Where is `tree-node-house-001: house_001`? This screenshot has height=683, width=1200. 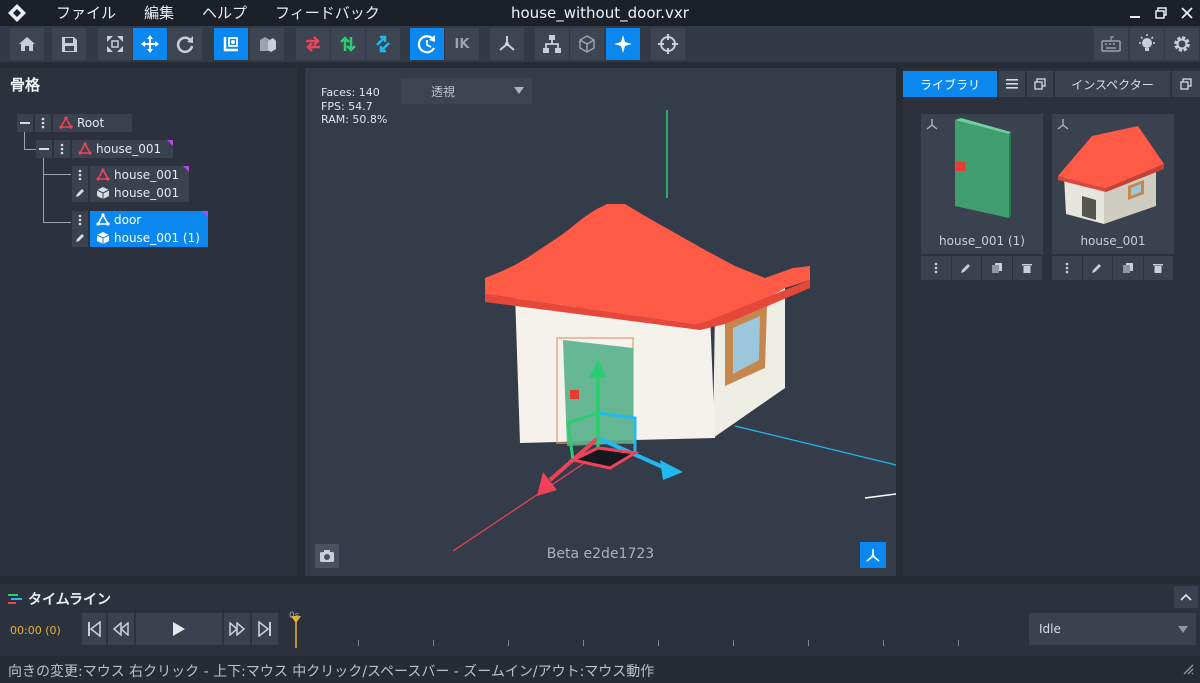
tree-node-house-001: house_001 is located at coordinates (105, 149).